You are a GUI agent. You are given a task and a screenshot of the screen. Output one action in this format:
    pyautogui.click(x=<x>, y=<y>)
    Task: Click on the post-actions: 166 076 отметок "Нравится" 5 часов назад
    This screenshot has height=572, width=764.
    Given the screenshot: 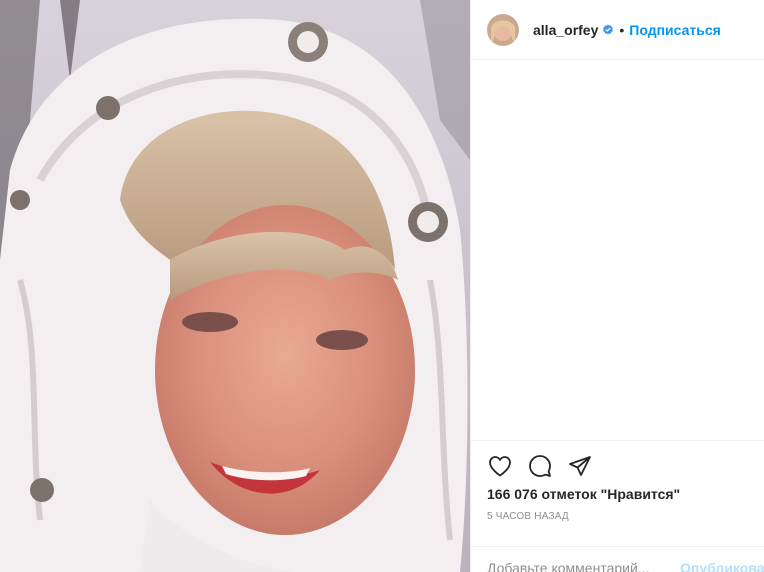 What is the action you would take?
    pyautogui.click(x=617, y=481)
    